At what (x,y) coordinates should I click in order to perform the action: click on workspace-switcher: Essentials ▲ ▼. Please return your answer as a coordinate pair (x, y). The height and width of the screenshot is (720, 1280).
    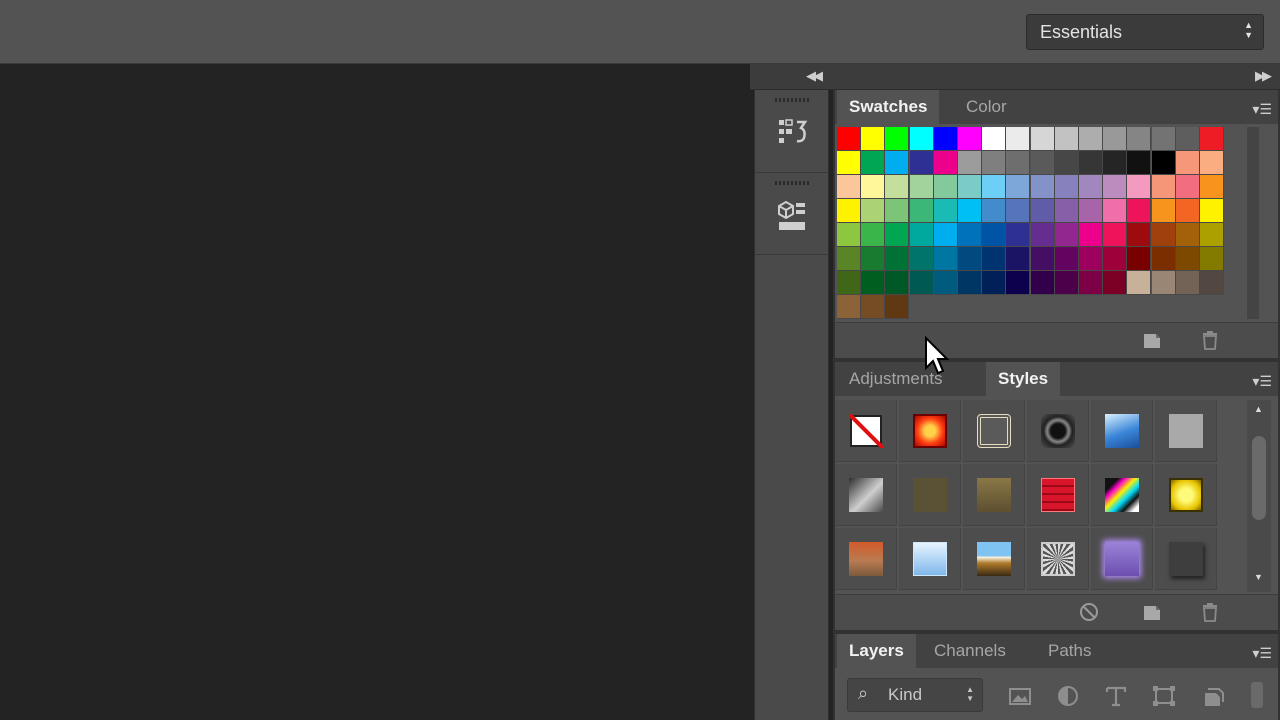
    Looking at the image, I should click on (1145, 32).